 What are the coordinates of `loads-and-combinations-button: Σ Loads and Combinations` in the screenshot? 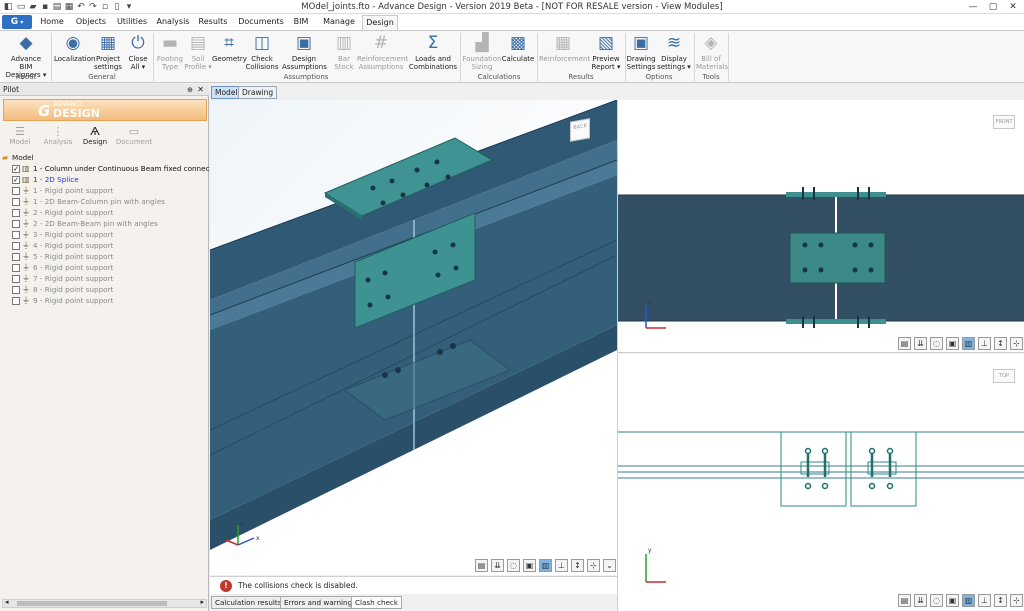 It's located at (433, 52).